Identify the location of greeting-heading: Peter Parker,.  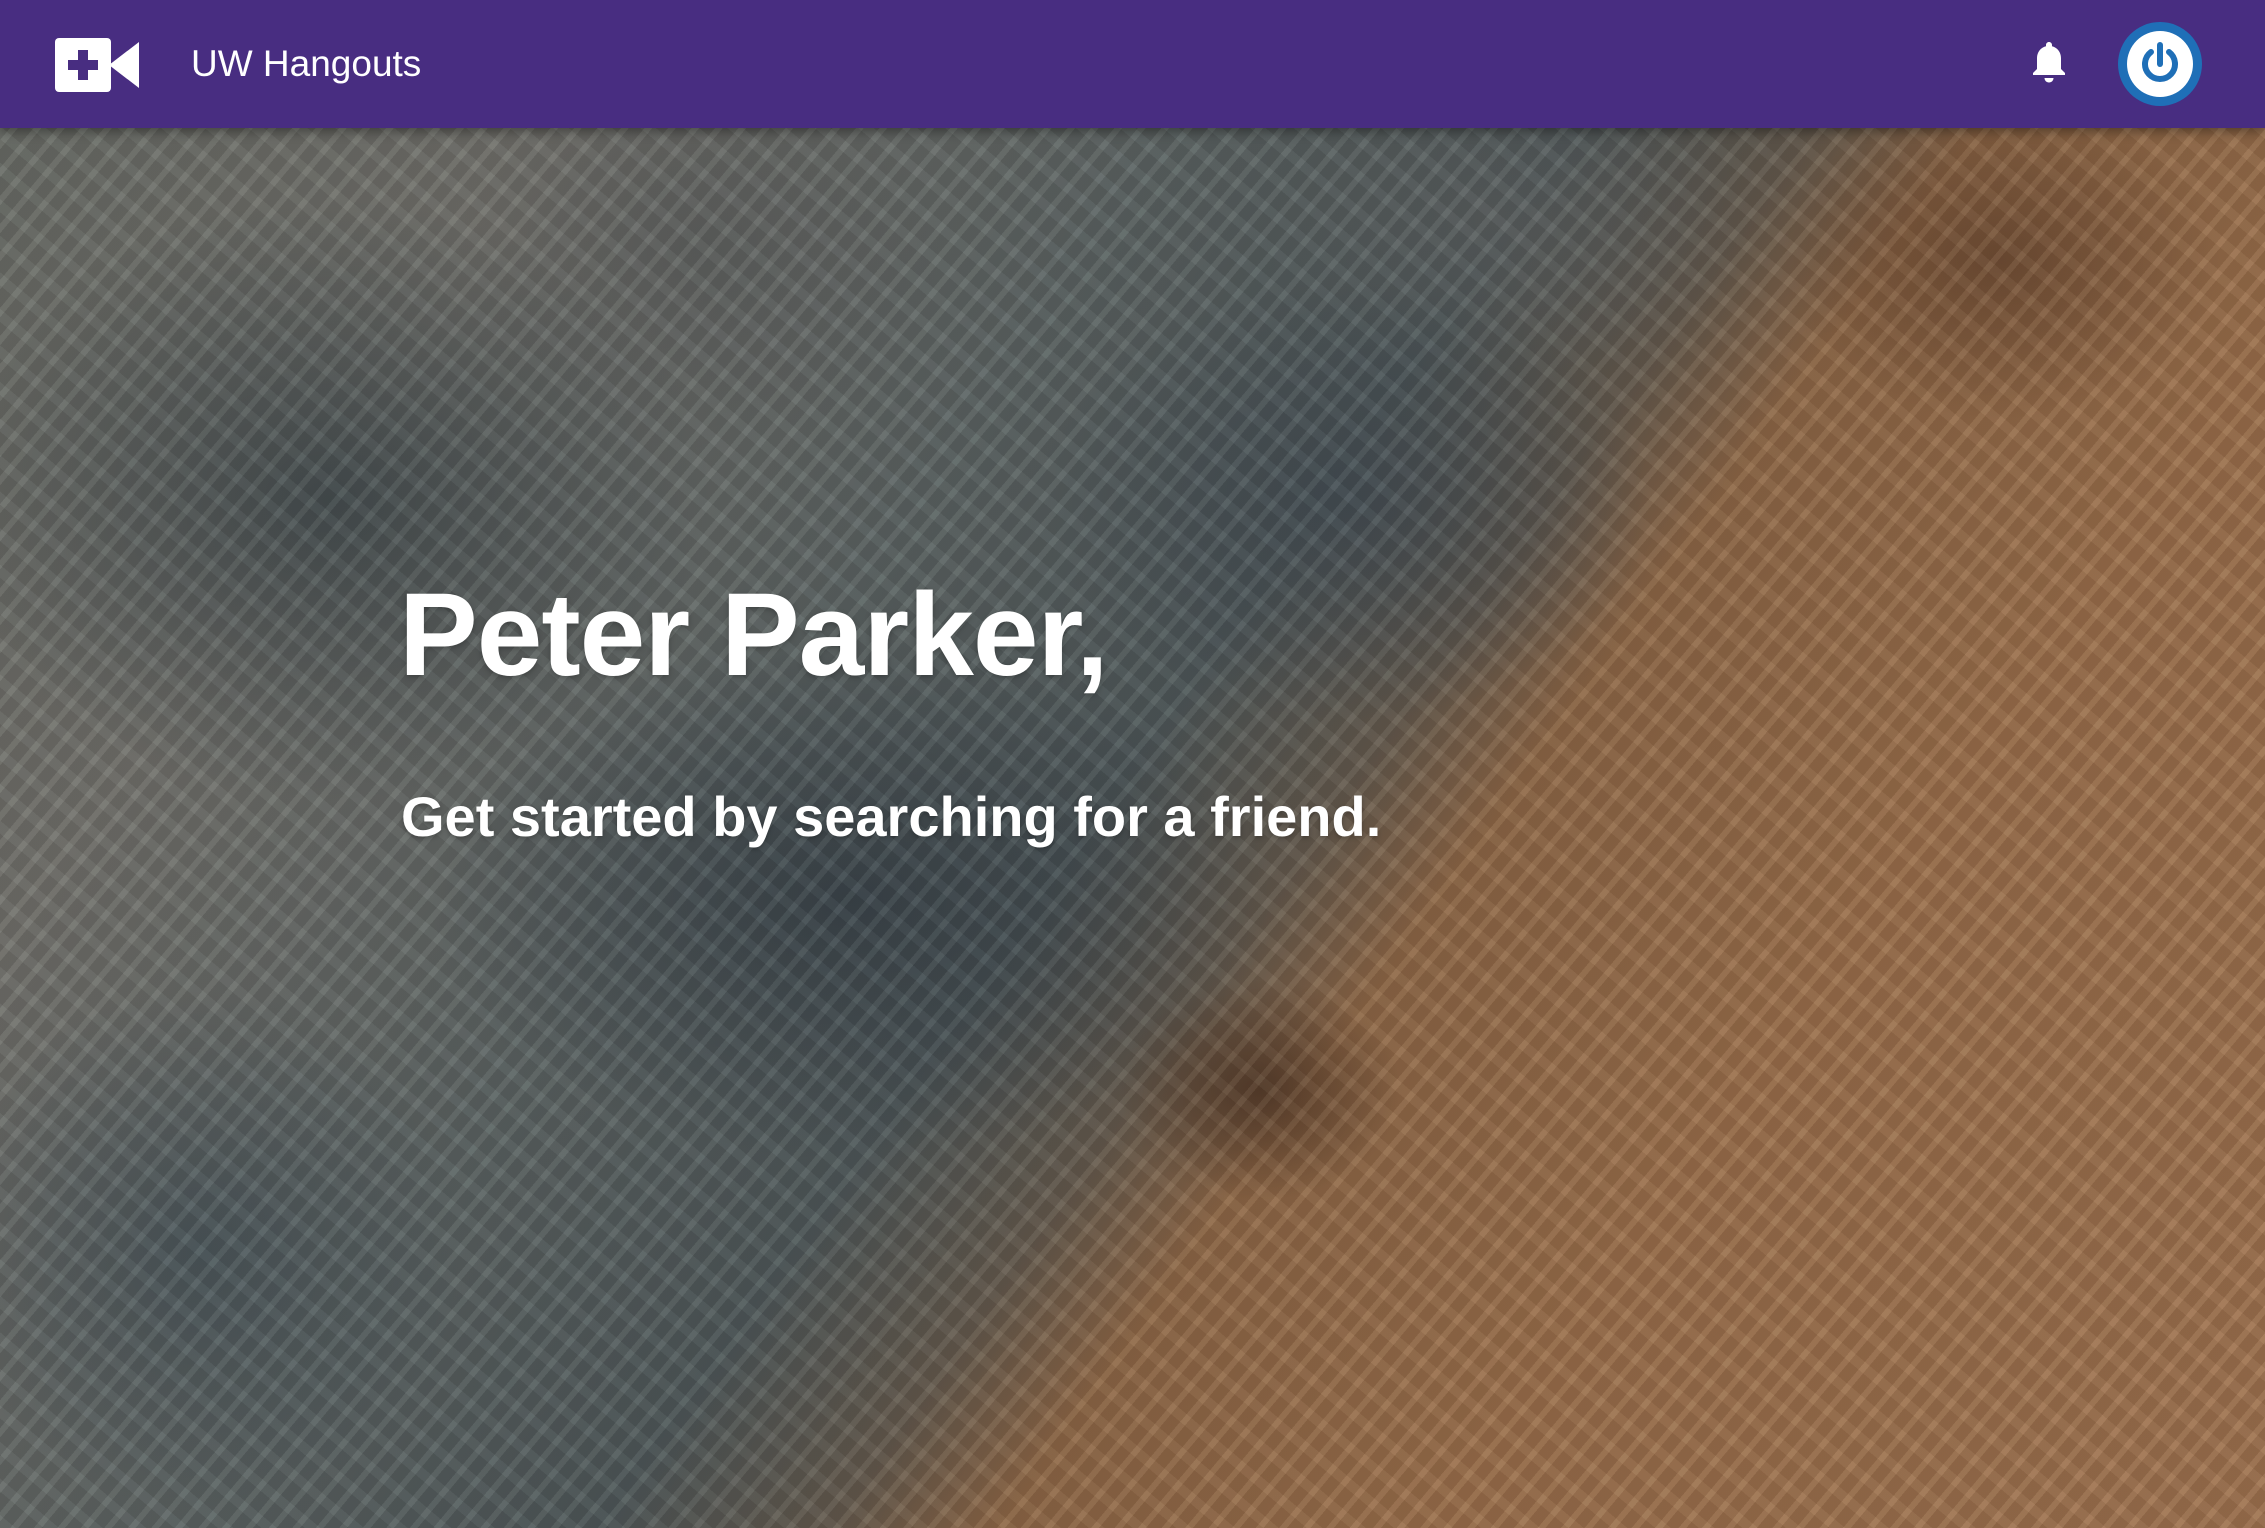
(754, 635).